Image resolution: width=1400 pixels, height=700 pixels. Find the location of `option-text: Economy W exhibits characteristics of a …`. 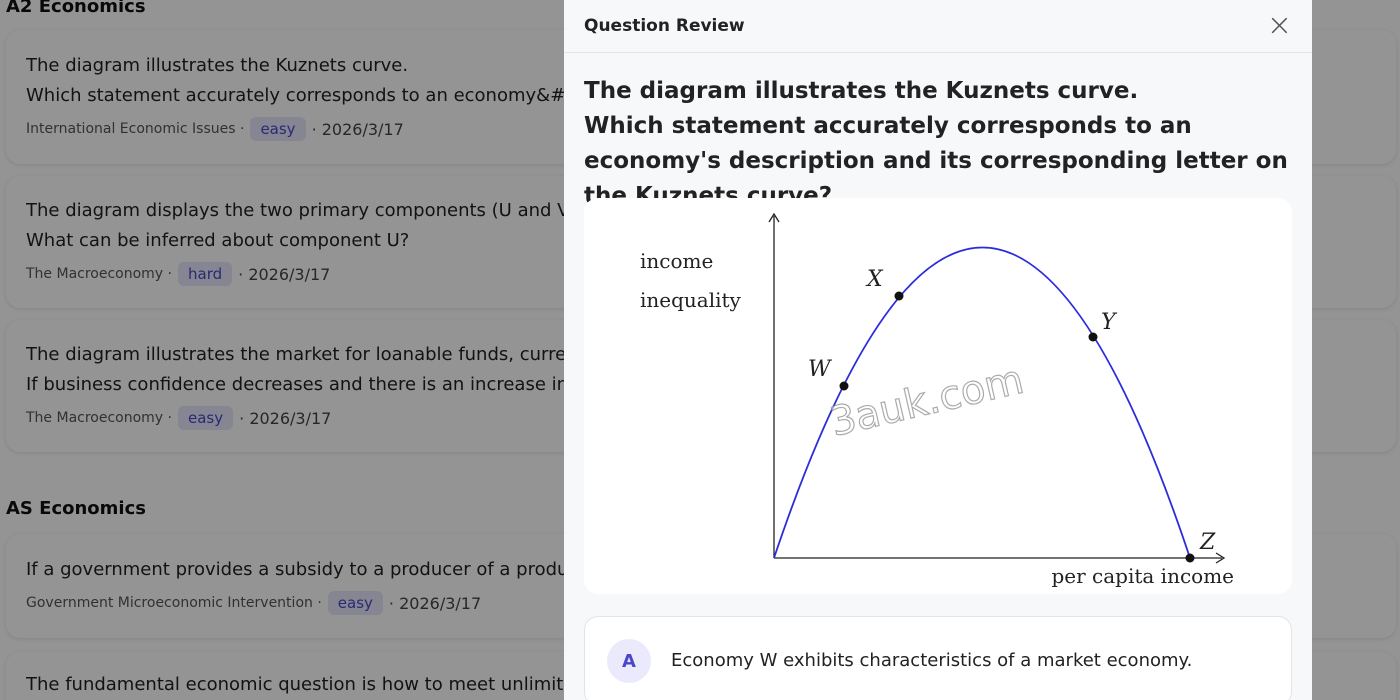

option-text: Economy W exhibits characteristics of a … is located at coordinates (932, 660).